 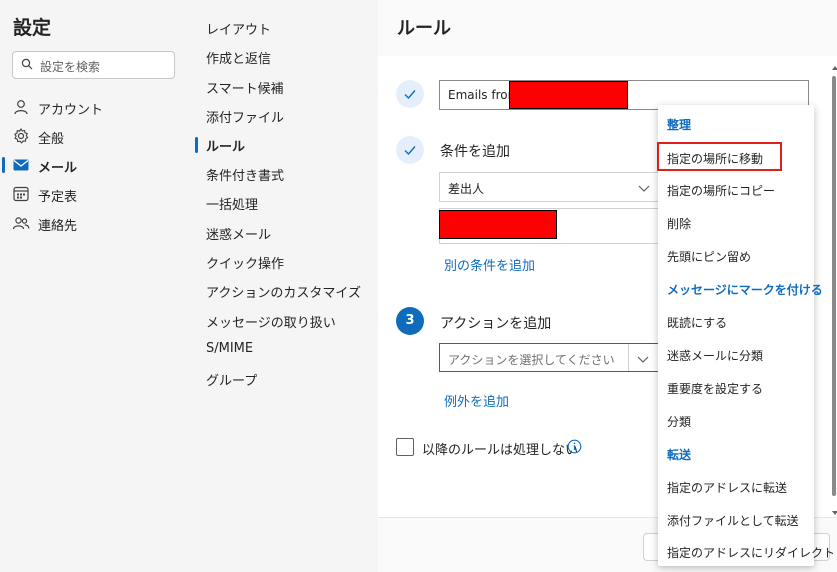 What do you see at coordinates (500, 450) in the screenshot?
I see `stop-processing-label: 以降のルールは処理しない` at bounding box center [500, 450].